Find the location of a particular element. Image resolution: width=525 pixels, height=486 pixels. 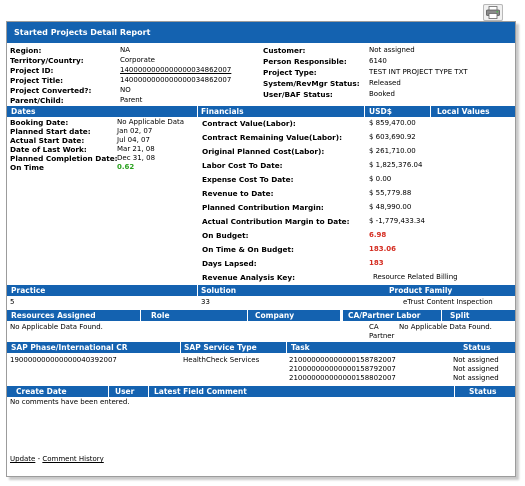

print-button is located at coordinates (493, 12).